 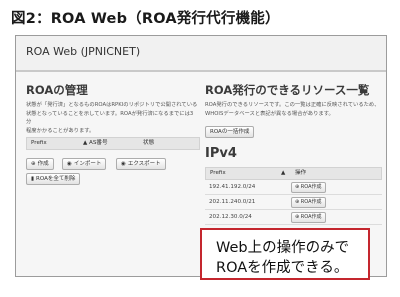 I want to click on export-icon: ◉, so click(x=123, y=164).